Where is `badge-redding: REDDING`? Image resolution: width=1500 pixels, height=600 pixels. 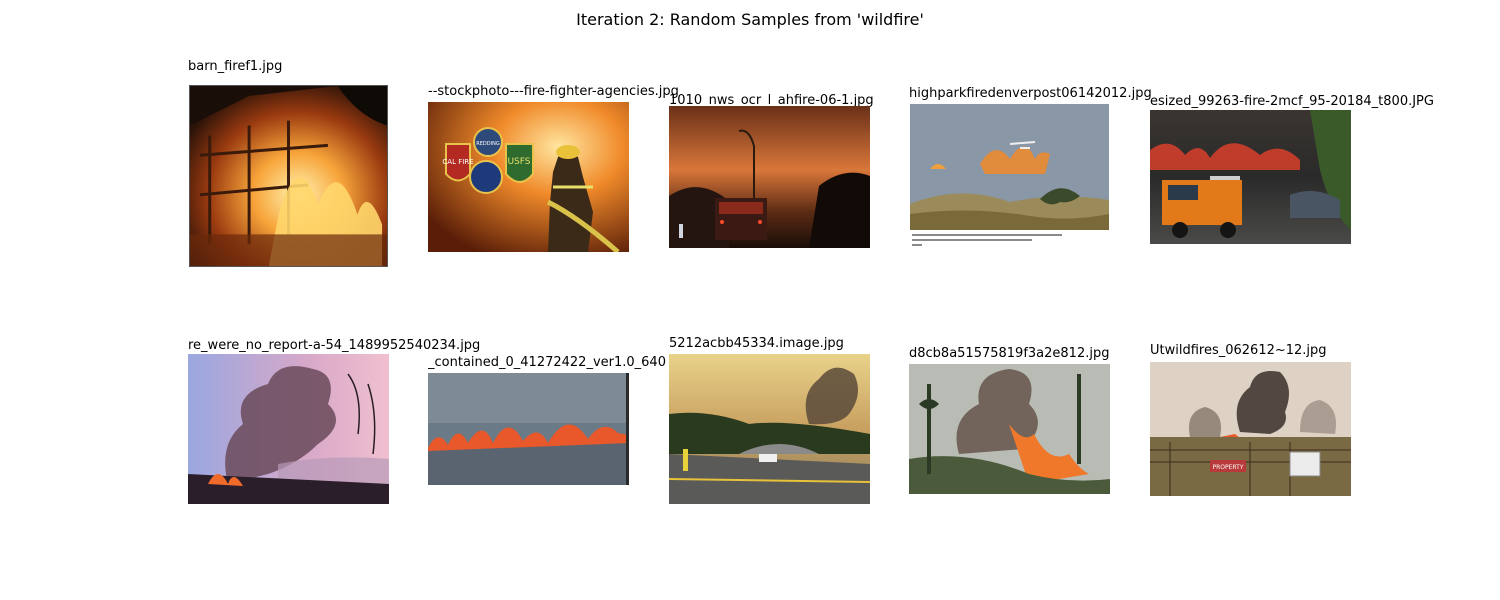 badge-redding: REDDING is located at coordinates (488, 144).